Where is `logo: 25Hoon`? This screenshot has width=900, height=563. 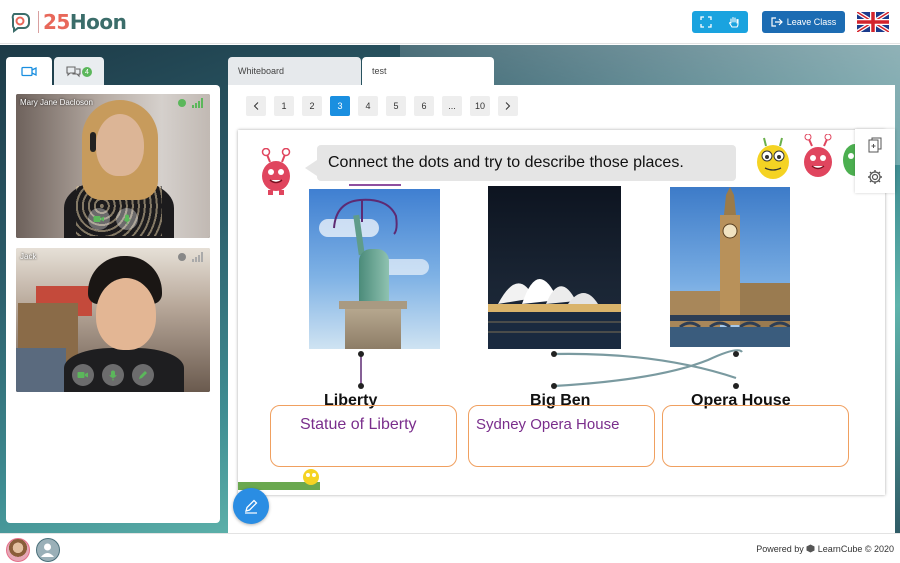
logo: 25Hoon is located at coordinates (68, 22).